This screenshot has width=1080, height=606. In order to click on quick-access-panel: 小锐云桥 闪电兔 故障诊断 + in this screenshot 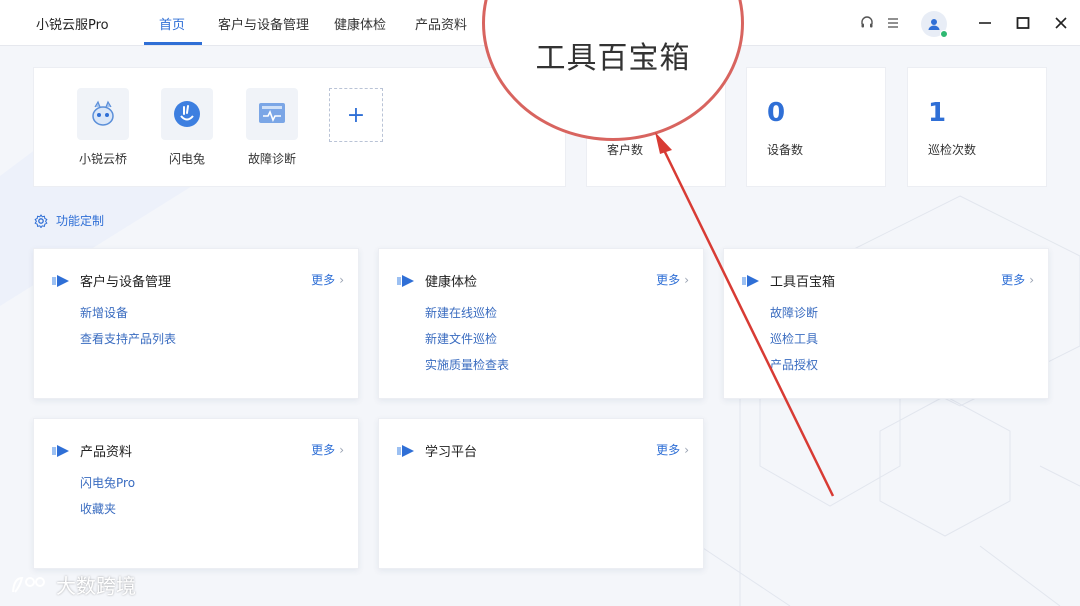, I will do `click(299, 127)`.